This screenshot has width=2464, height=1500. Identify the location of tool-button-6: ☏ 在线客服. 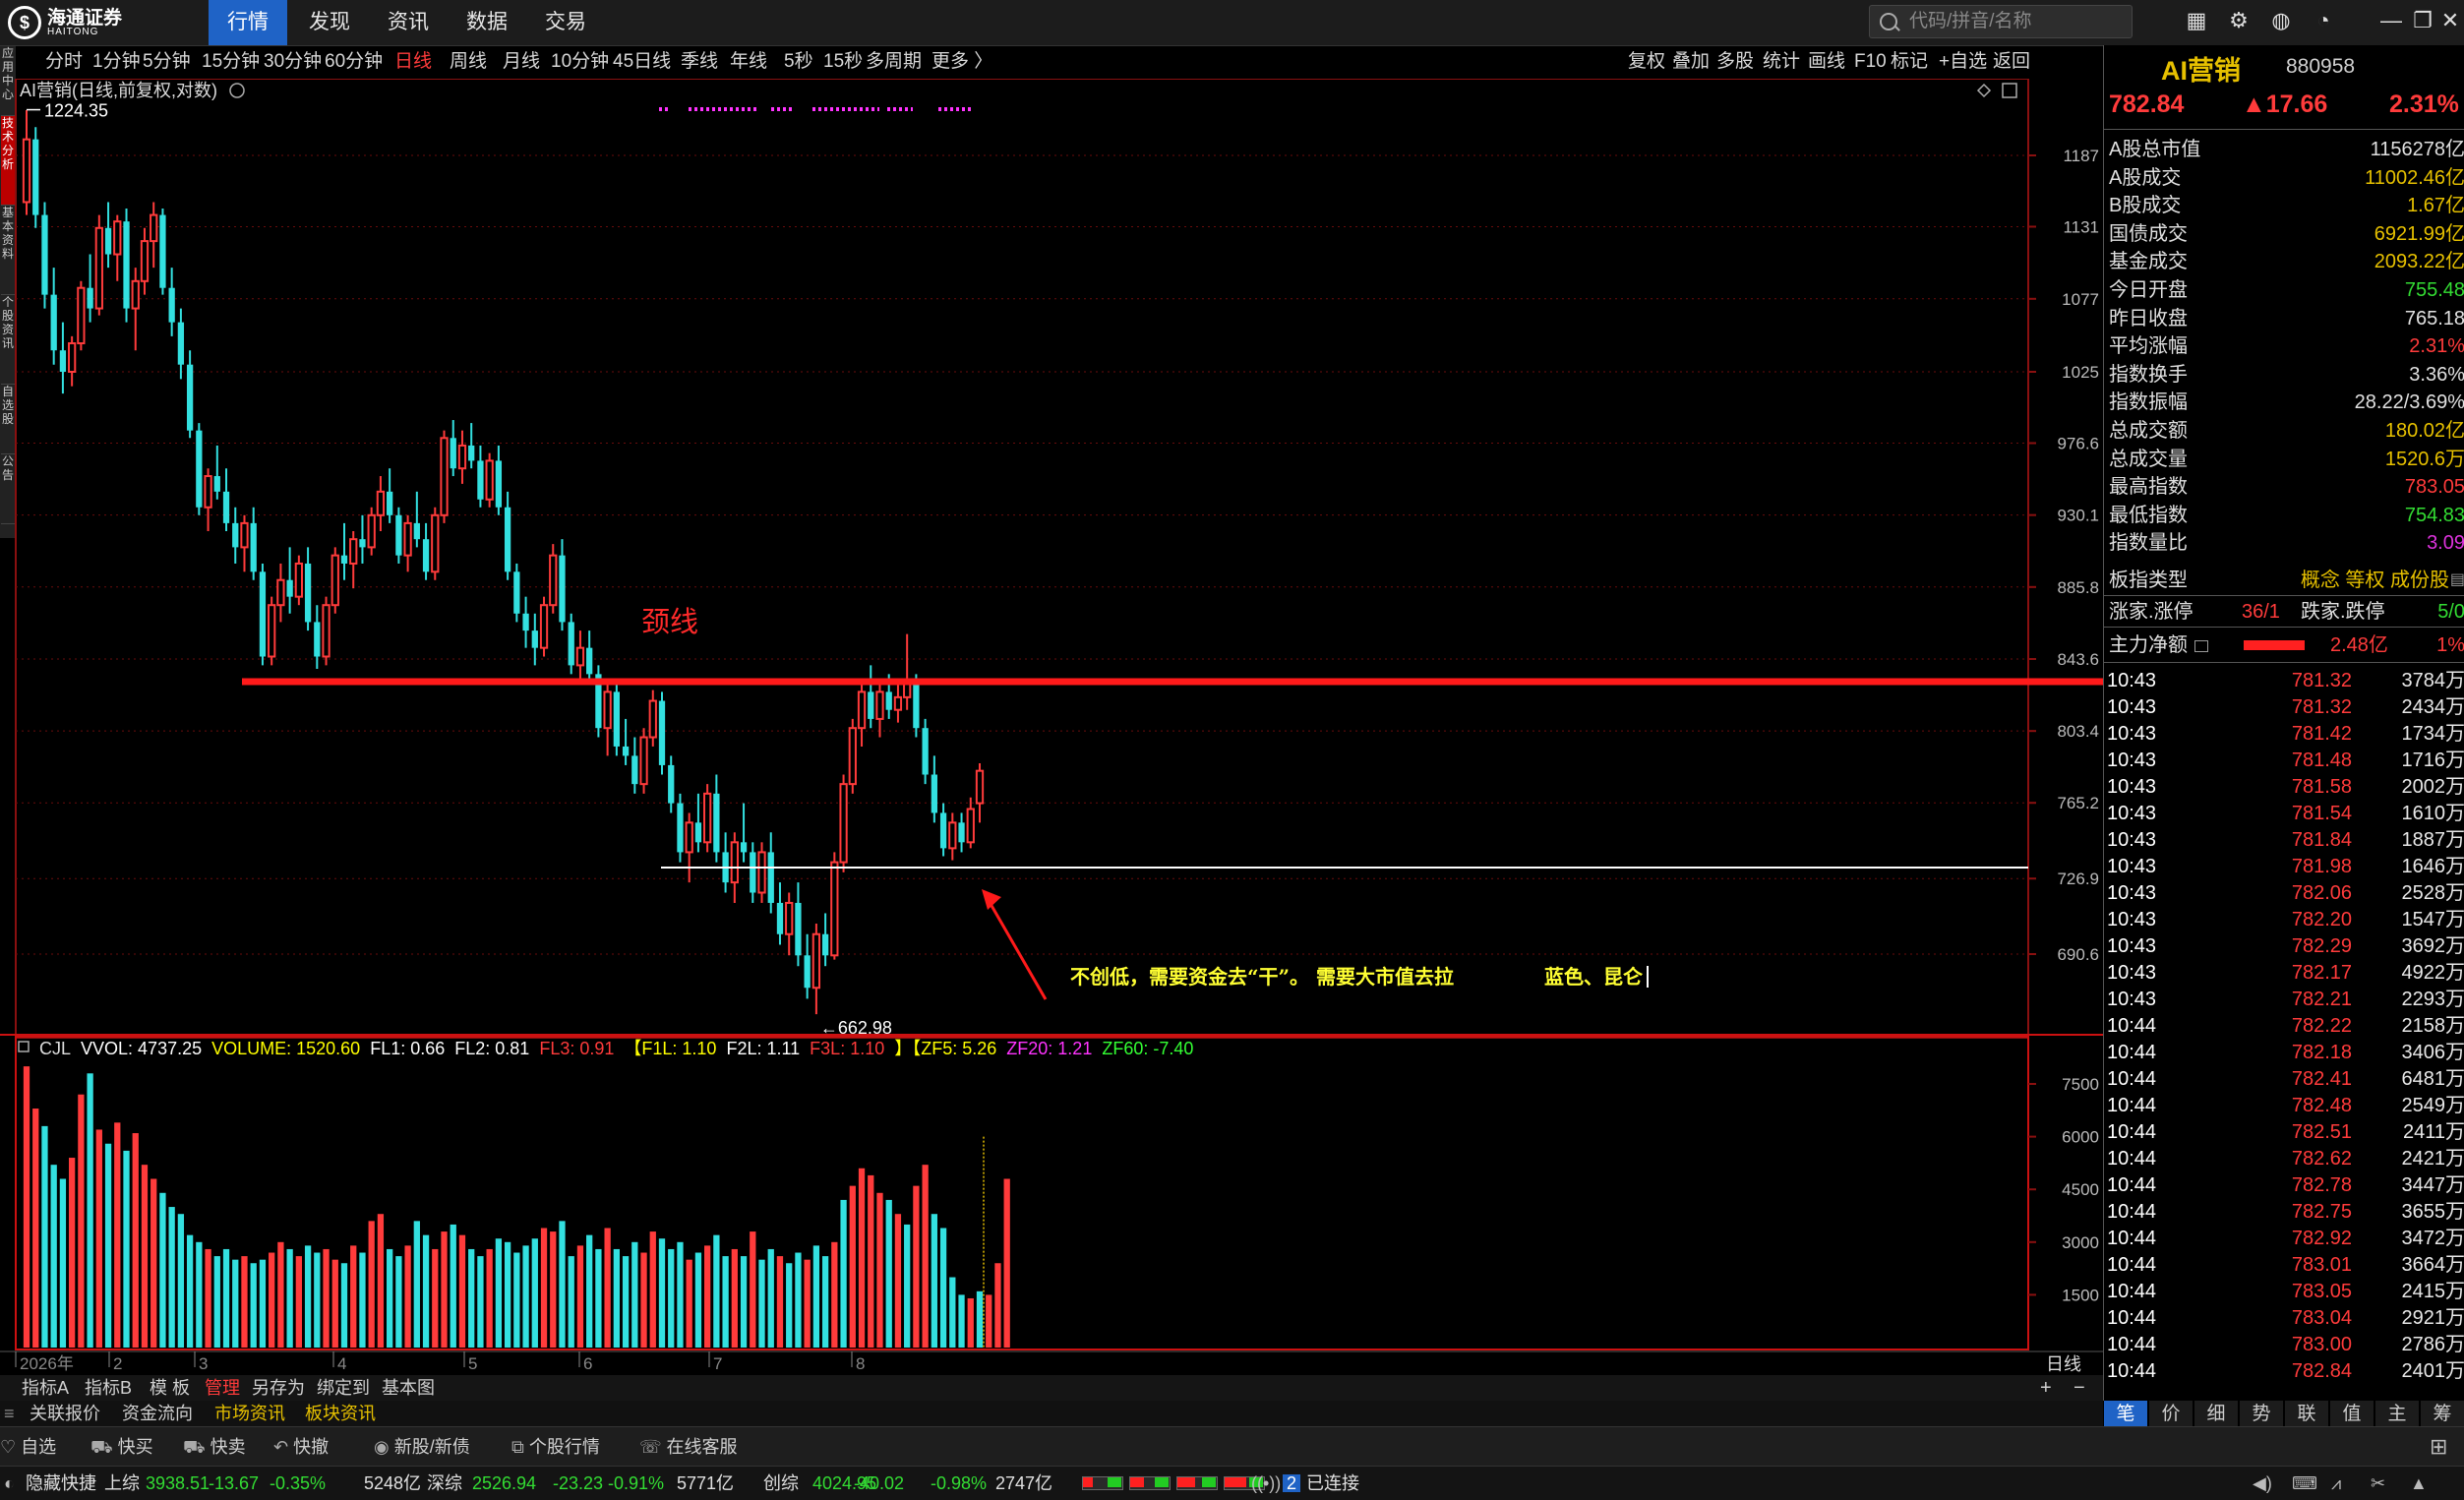
(688, 1447).